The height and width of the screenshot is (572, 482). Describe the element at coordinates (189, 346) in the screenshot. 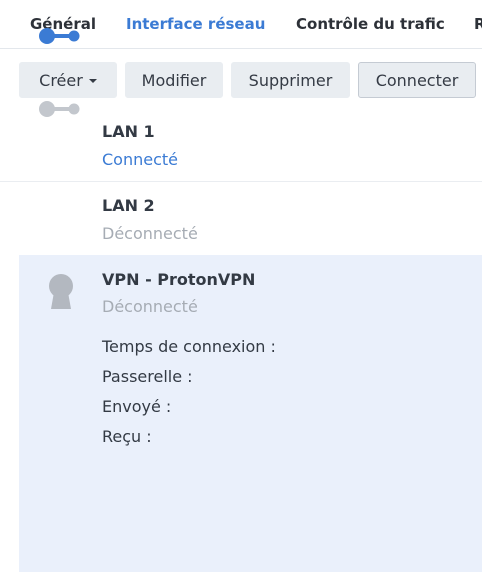

I see `connection-time-label: Temps de connexion :` at that location.